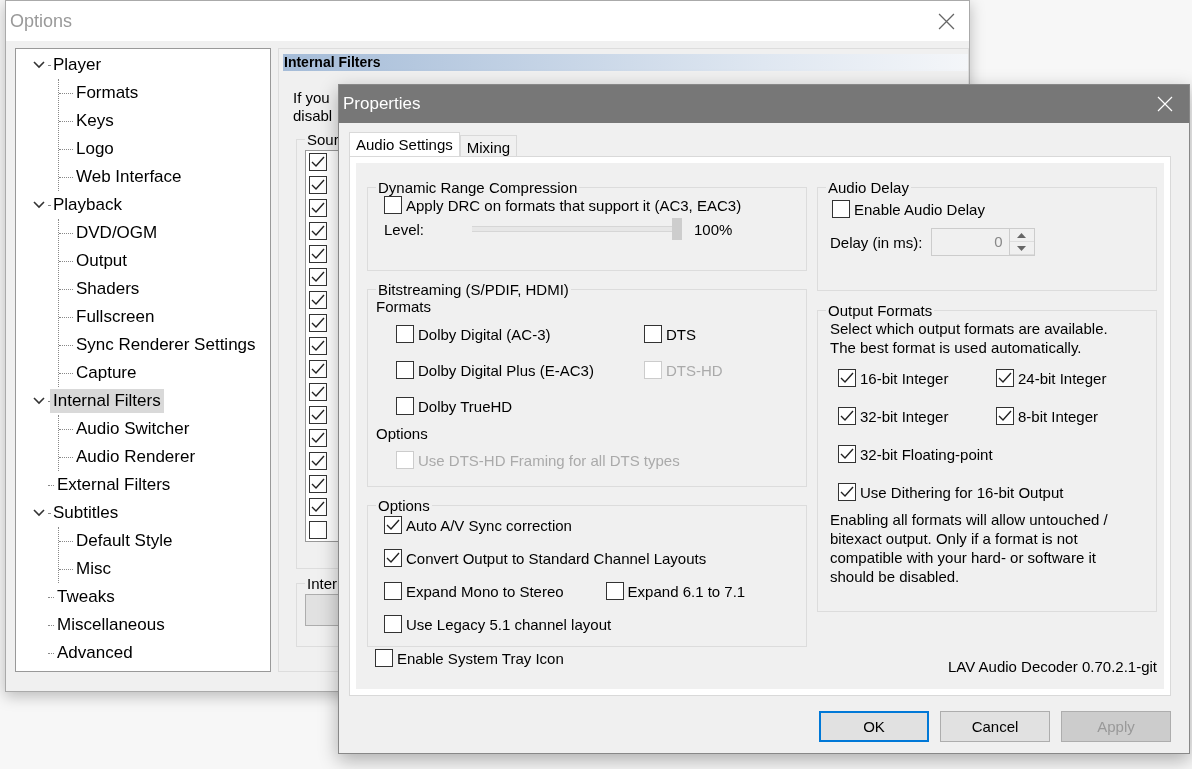 This screenshot has height=769, width=1192. What do you see at coordinates (969, 338) in the screenshot?
I see `output-formats-description: Select which output formats are available. The best format is used automatically.` at bounding box center [969, 338].